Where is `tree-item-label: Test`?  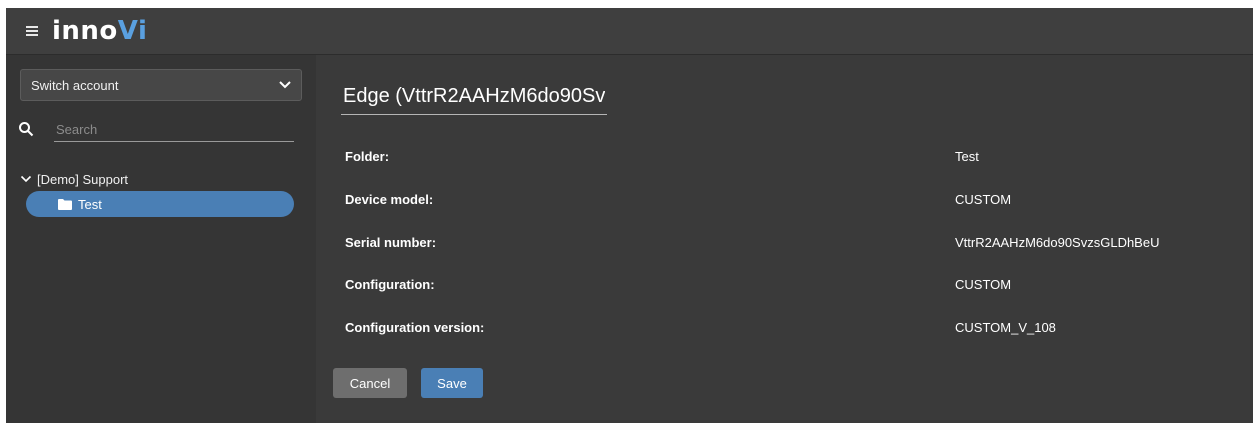 tree-item-label: Test is located at coordinates (90, 204).